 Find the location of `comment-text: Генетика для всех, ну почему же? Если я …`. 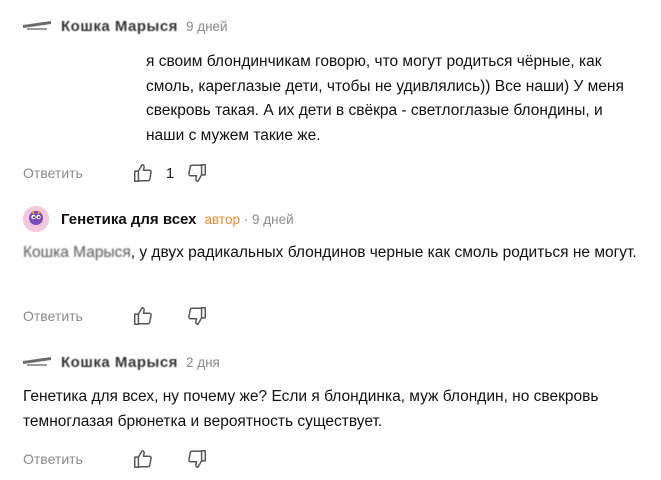

comment-text: Генетика для всех, ну почему же? Если я … is located at coordinates (311, 409).